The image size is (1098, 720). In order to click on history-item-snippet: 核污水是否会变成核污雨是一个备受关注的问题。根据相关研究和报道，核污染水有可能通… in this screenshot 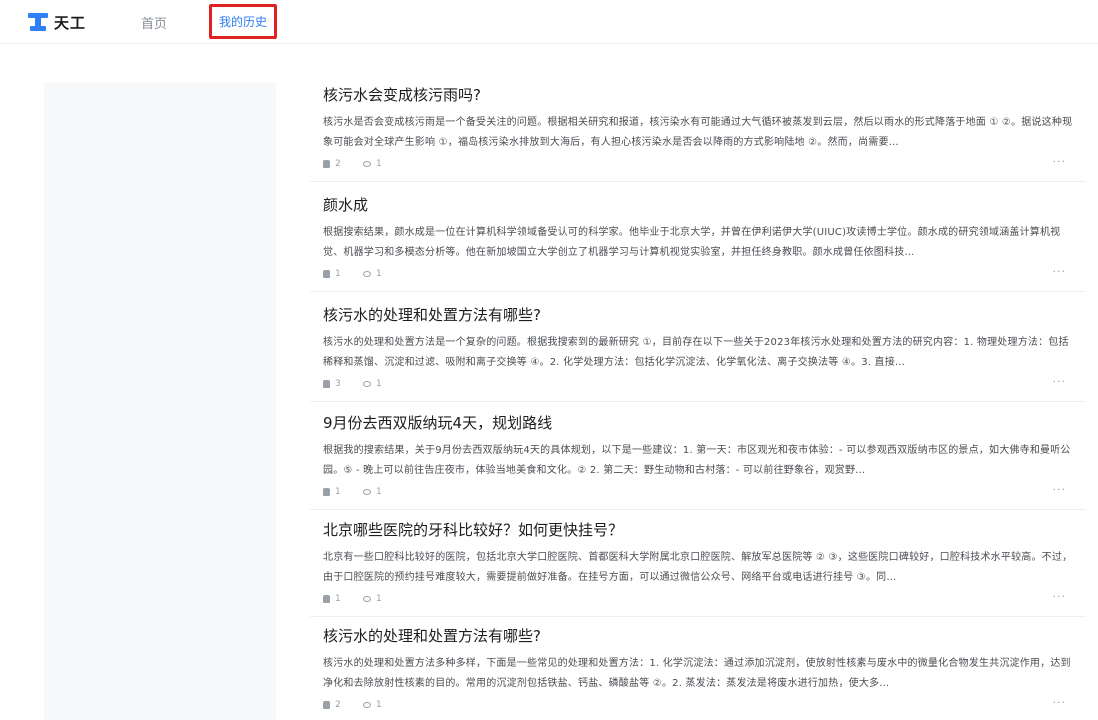, I will do `click(698, 132)`.